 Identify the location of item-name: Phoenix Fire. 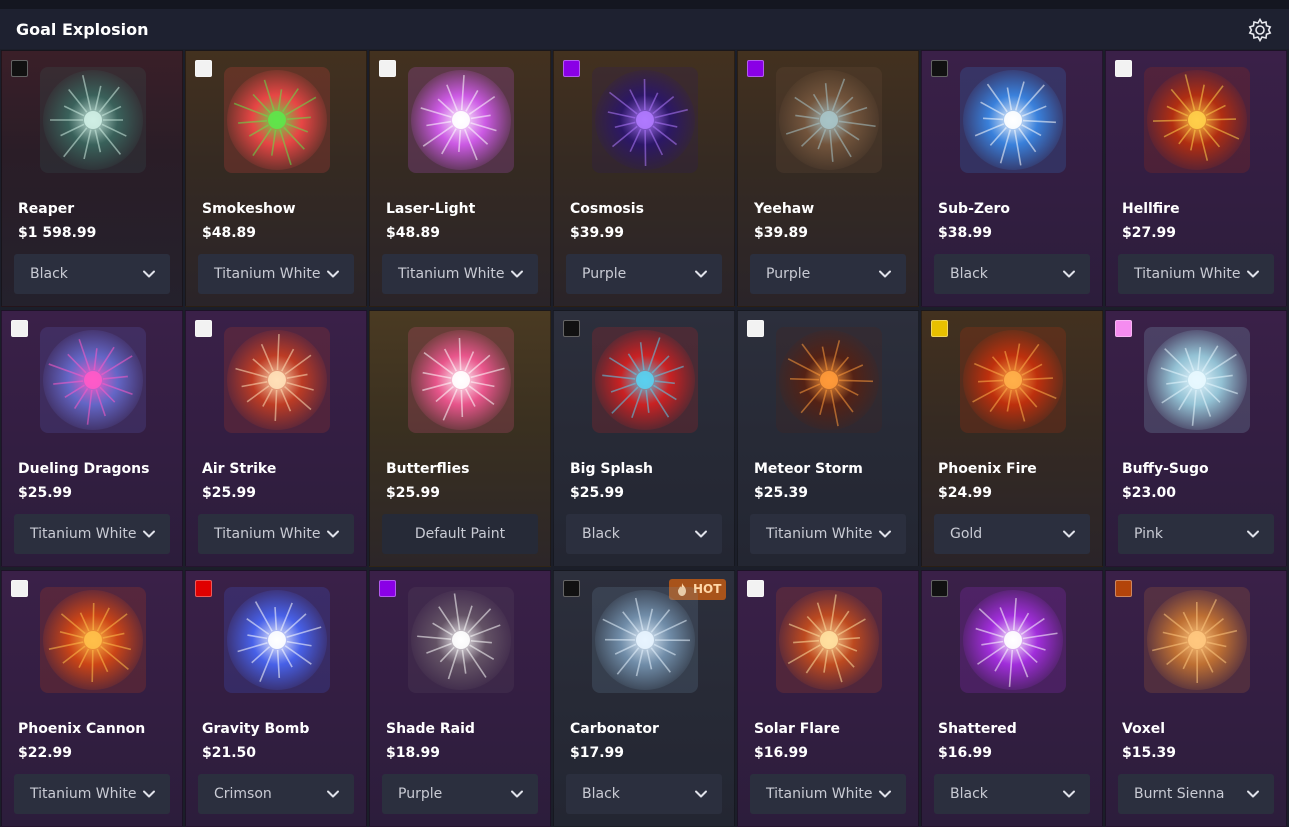
(987, 469).